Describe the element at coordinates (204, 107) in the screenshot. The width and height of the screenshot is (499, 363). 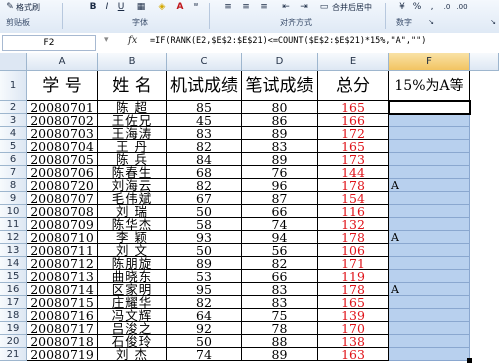
I see `computer-score-cell: 85` at that location.